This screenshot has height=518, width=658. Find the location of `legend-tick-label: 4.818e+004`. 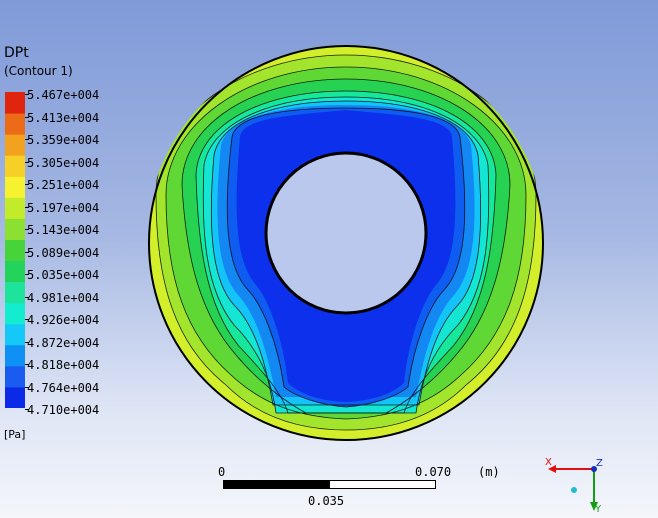

legend-tick-label: 4.818e+004 is located at coordinates (62, 365).